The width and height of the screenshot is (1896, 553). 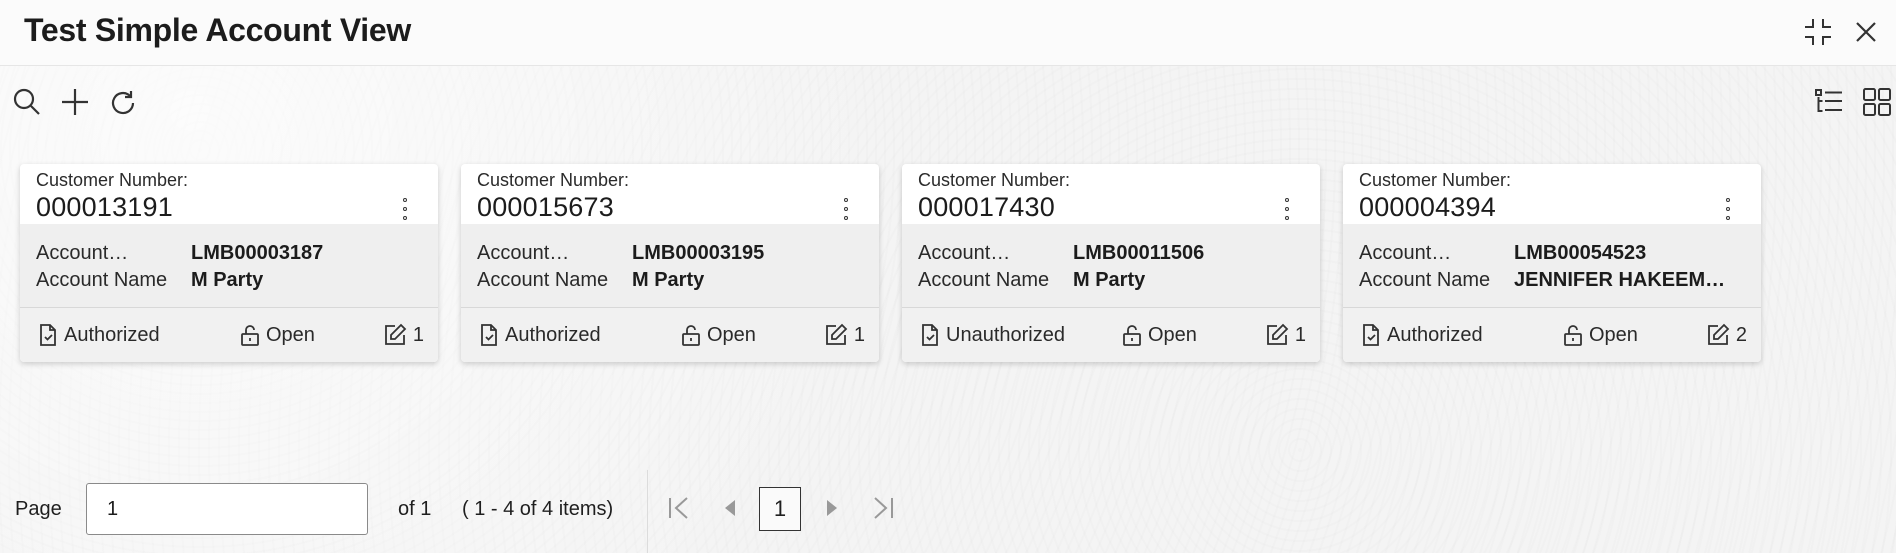 I want to click on auth-status-text: Unauthorized, so click(x=1005, y=334).